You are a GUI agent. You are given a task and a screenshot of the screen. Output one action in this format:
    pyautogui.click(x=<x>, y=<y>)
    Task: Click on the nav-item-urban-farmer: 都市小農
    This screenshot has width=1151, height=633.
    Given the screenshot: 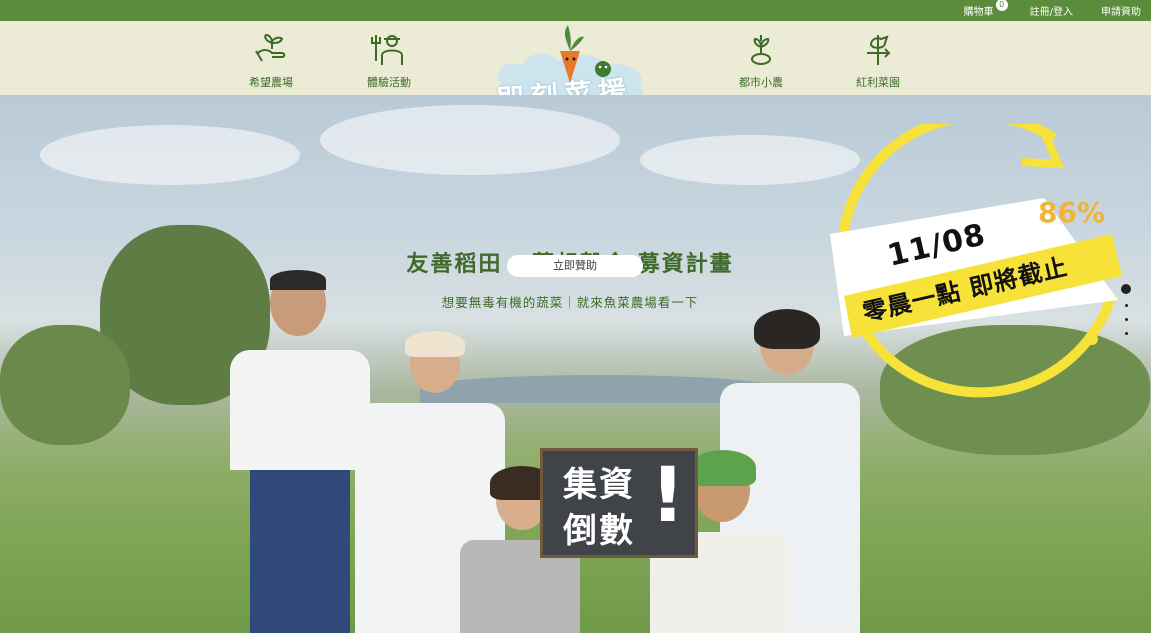 What is the action you would take?
    pyautogui.click(x=761, y=60)
    